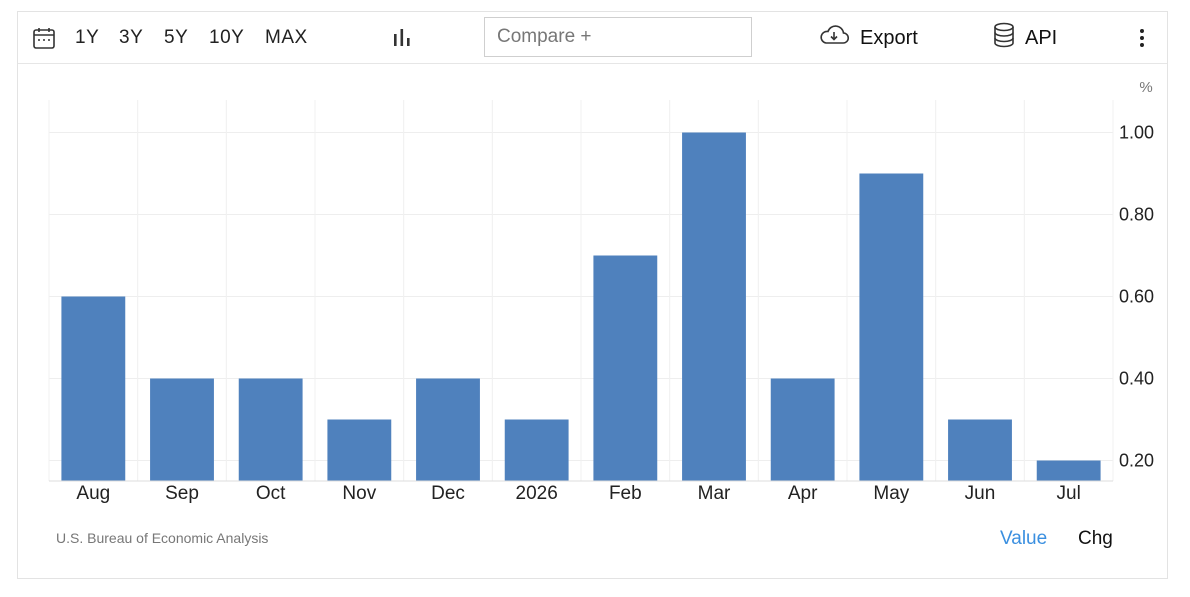 This screenshot has height=597, width=1190. I want to click on y-tick-label: 1.00, so click(1136, 133).